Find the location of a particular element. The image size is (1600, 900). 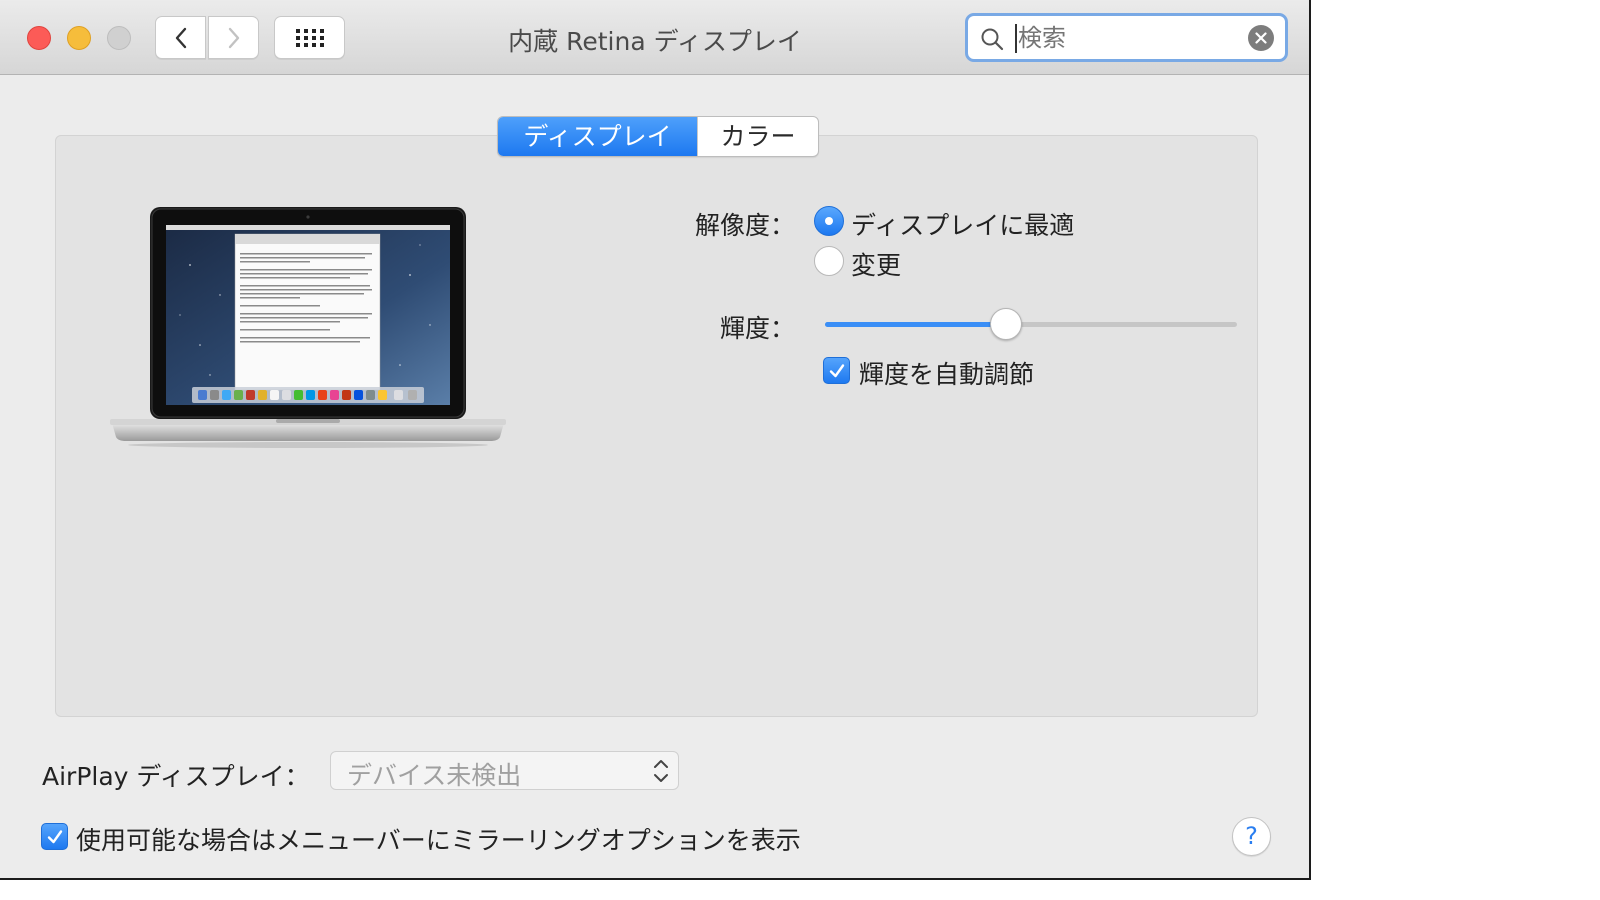

brightness-slider-track is located at coordinates (1031, 324).